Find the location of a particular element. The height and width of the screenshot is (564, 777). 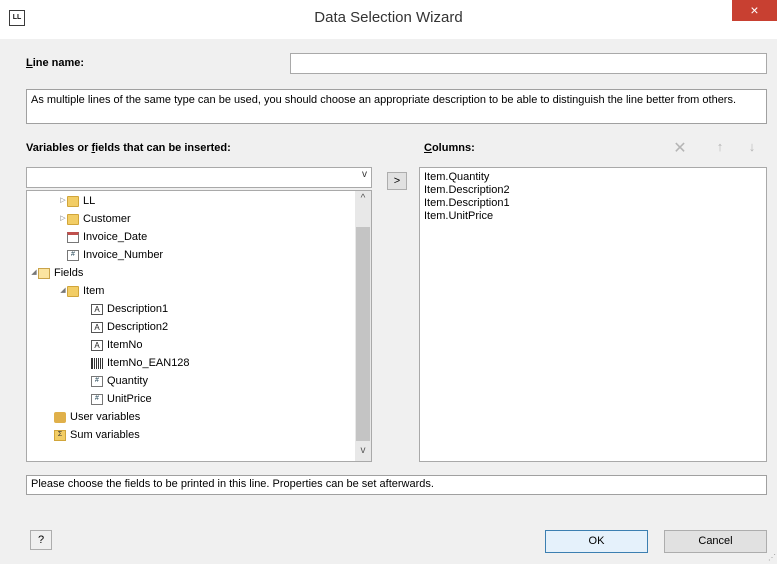

sum-variables-icon: Σ is located at coordinates (60, 435).